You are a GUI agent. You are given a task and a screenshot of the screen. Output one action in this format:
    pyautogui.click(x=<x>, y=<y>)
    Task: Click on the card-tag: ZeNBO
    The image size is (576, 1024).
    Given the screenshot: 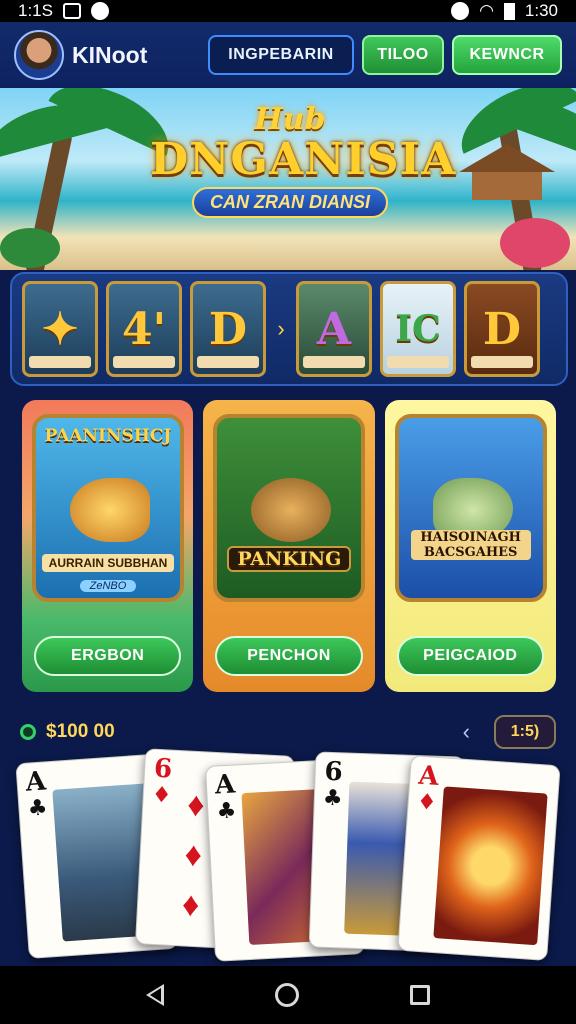 What is the action you would take?
    pyautogui.click(x=108, y=586)
    